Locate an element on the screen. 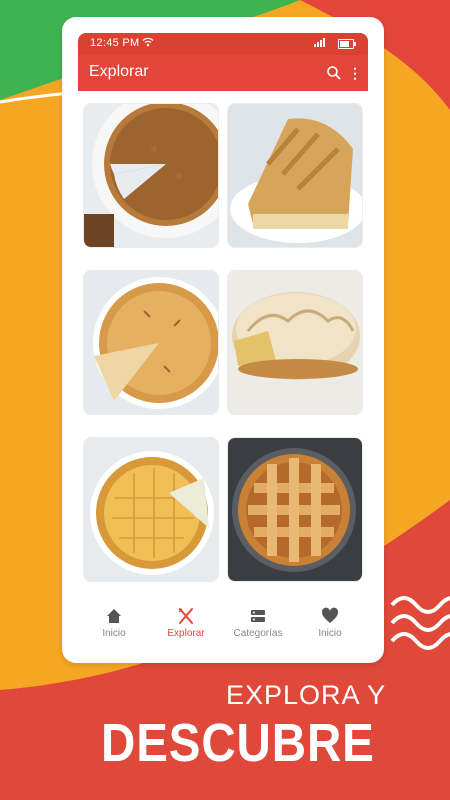  page-title: Explorar is located at coordinates (119, 71).